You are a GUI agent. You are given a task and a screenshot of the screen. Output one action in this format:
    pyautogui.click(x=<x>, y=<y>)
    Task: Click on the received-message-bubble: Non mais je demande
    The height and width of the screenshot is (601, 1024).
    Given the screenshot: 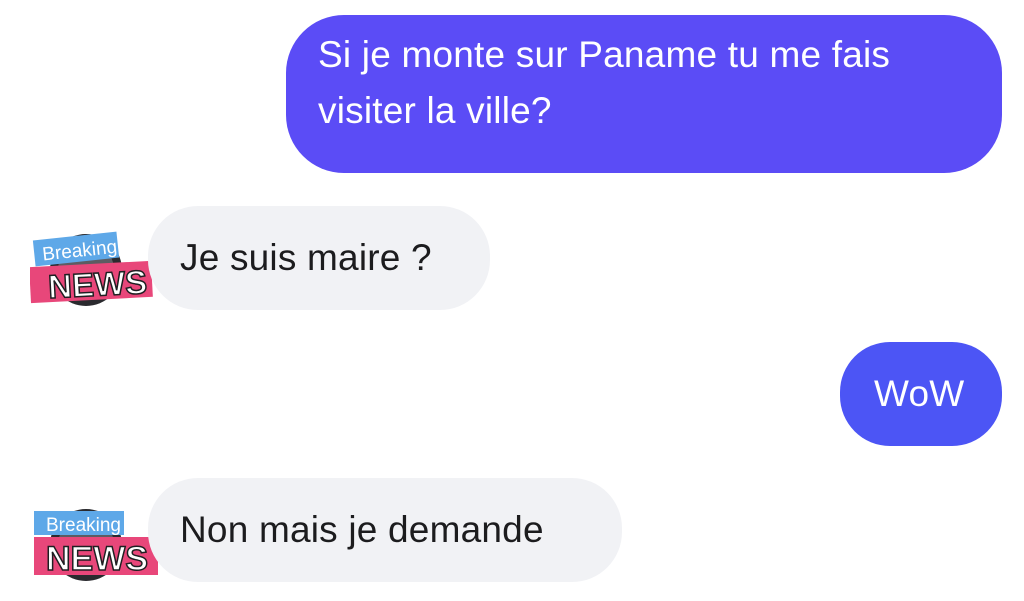 What is the action you would take?
    pyautogui.click(x=385, y=530)
    